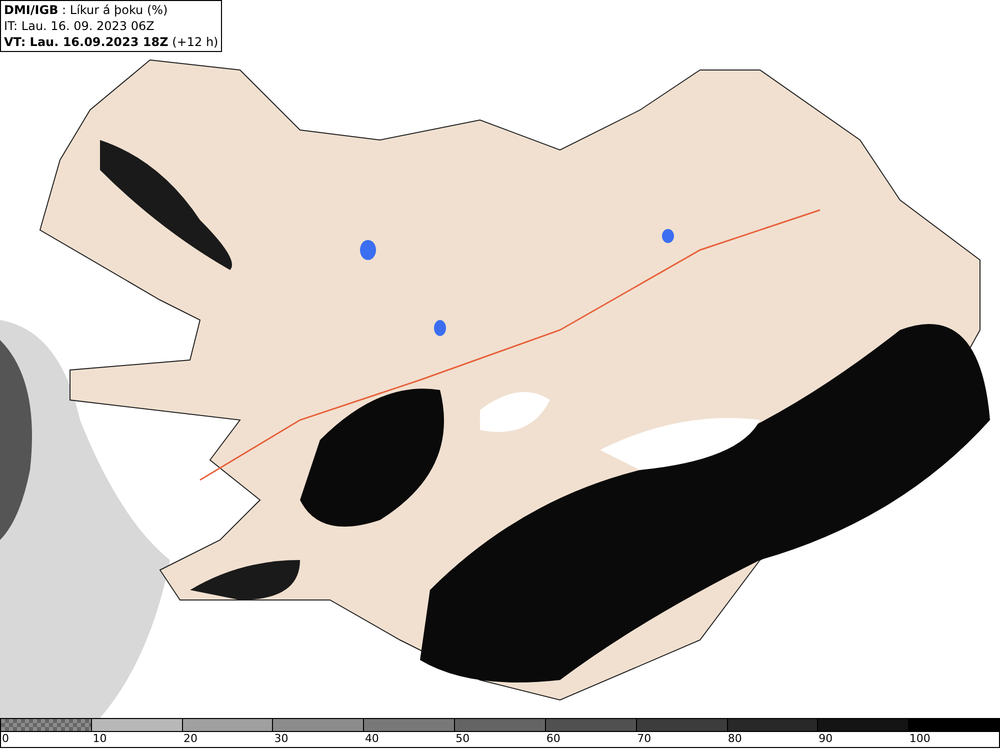 This screenshot has width=1000, height=750. Describe the element at coordinates (553, 739) in the screenshot. I see `scale-label: 60` at that location.